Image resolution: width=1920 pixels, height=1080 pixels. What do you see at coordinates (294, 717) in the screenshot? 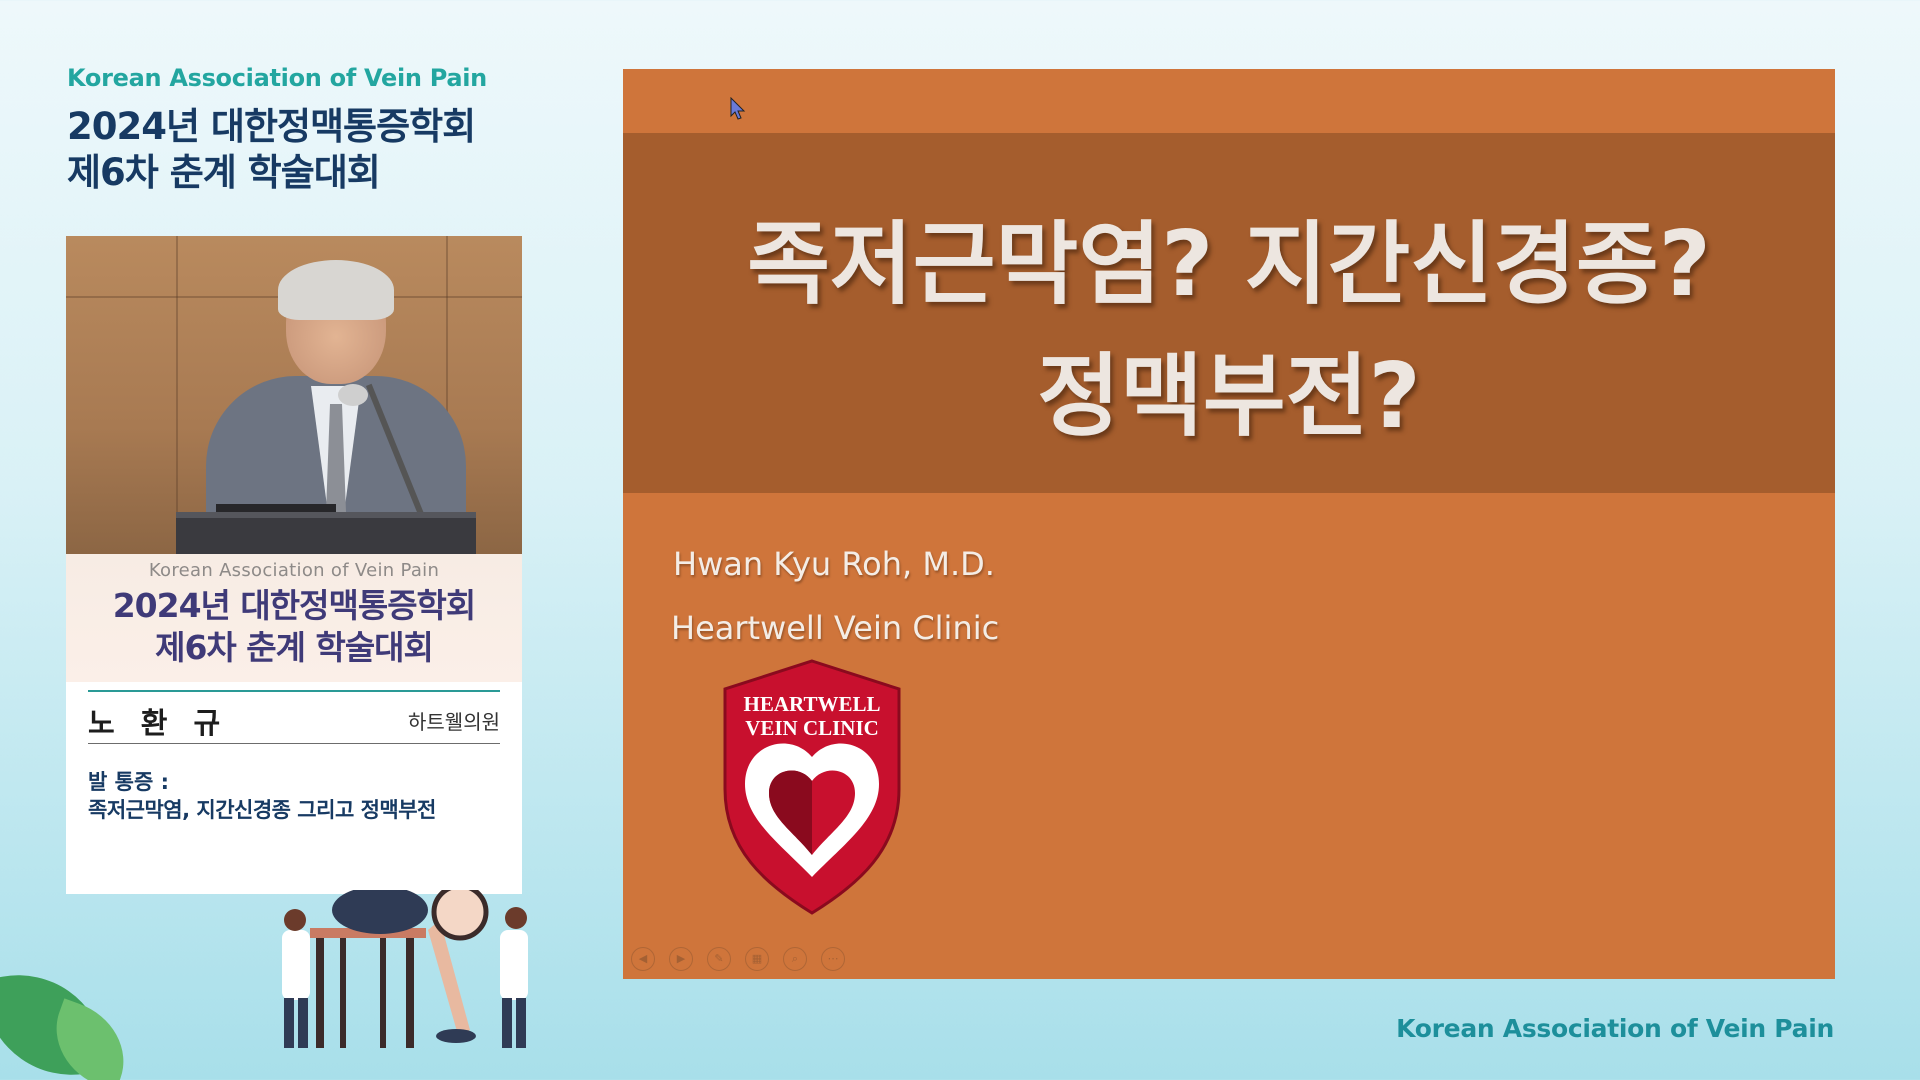
I see `speaker-name-row: 노 환 규 하트웰의원` at bounding box center [294, 717].